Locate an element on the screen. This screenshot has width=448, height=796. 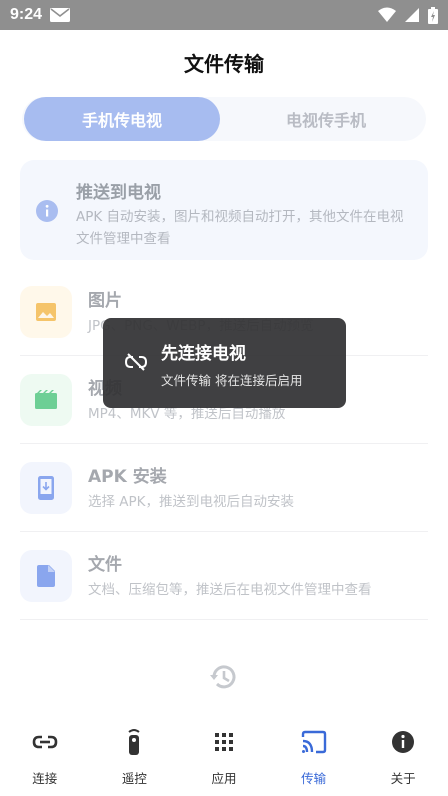
item-description: 文档、压缩包等，推送后在电视文件管理中查看 is located at coordinates (230, 590).